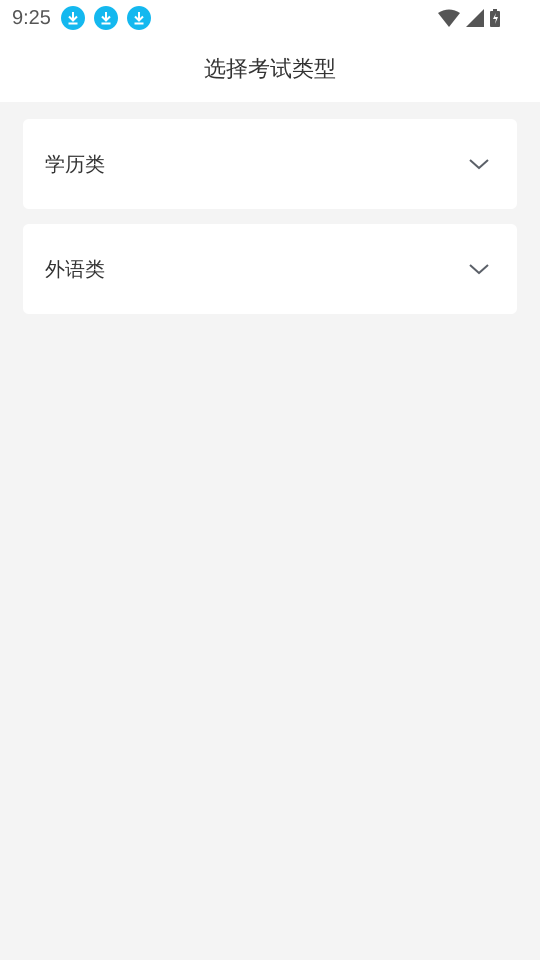 The height and width of the screenshot is (960, 540). Describe the element at coordinates (475, 18) in the screenshot. I see `signal-icon` at that location.